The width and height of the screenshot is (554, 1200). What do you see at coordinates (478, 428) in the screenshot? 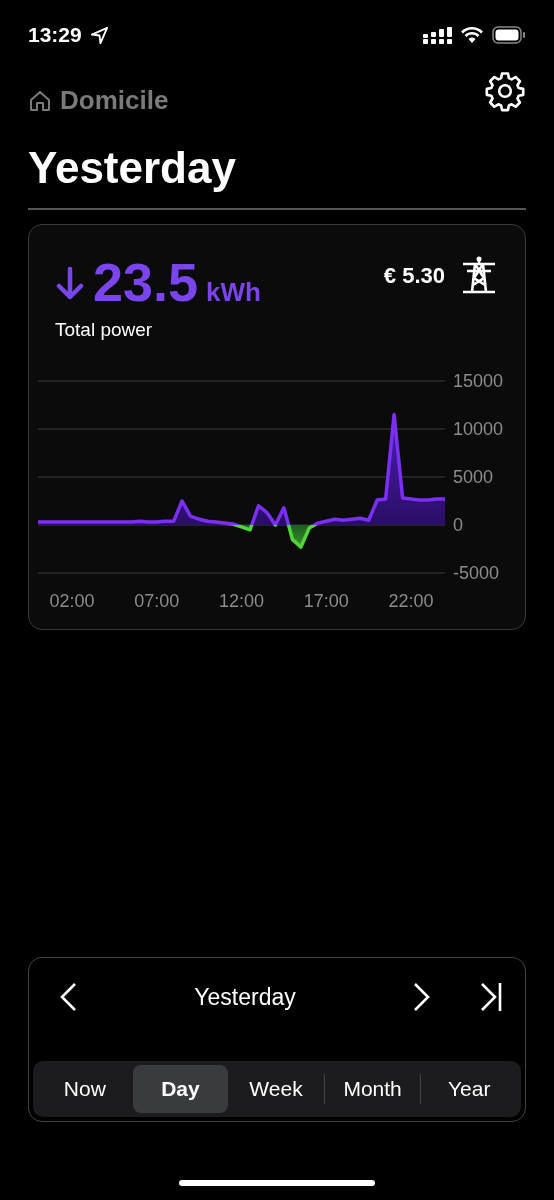
I see `y-axis-label: 10000` at bounding box center [478, 428].